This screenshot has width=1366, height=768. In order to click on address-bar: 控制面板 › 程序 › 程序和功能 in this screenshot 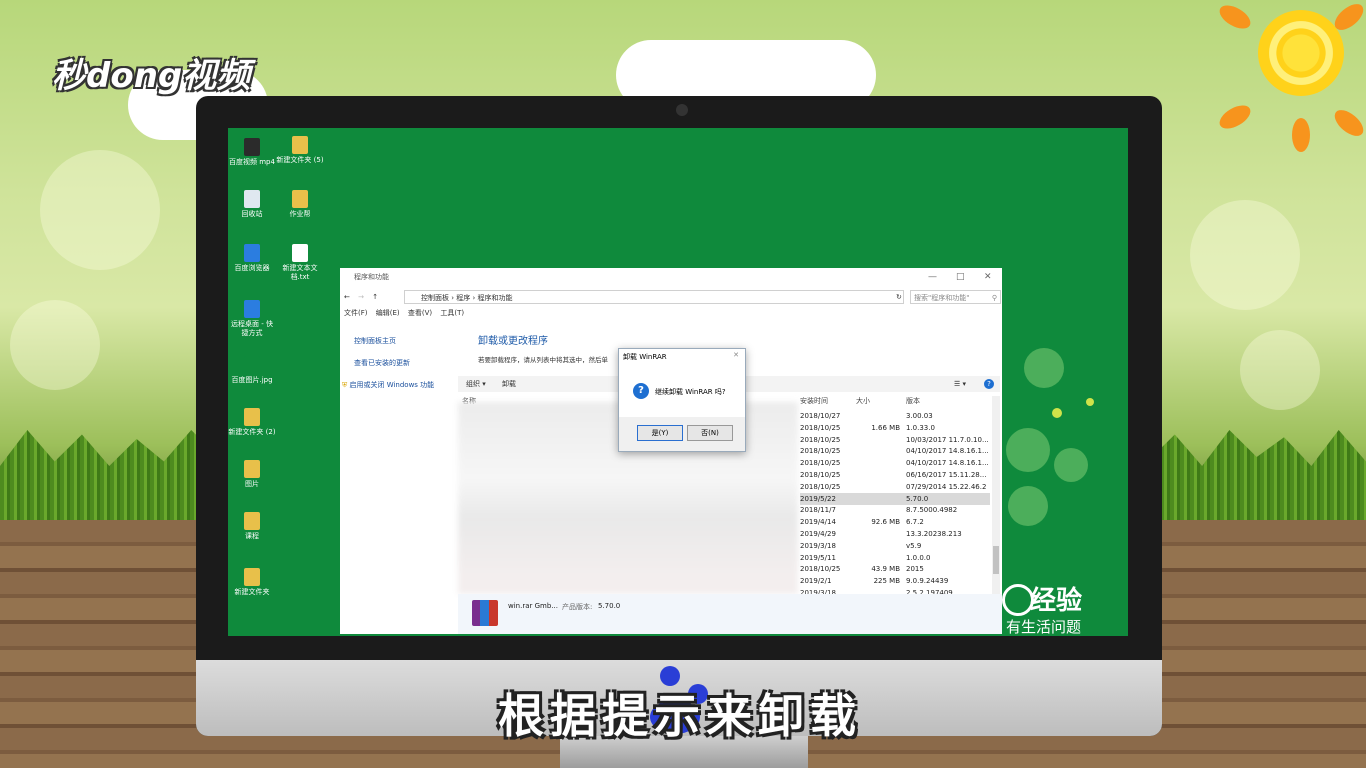, I will do `click(654, 297)`.